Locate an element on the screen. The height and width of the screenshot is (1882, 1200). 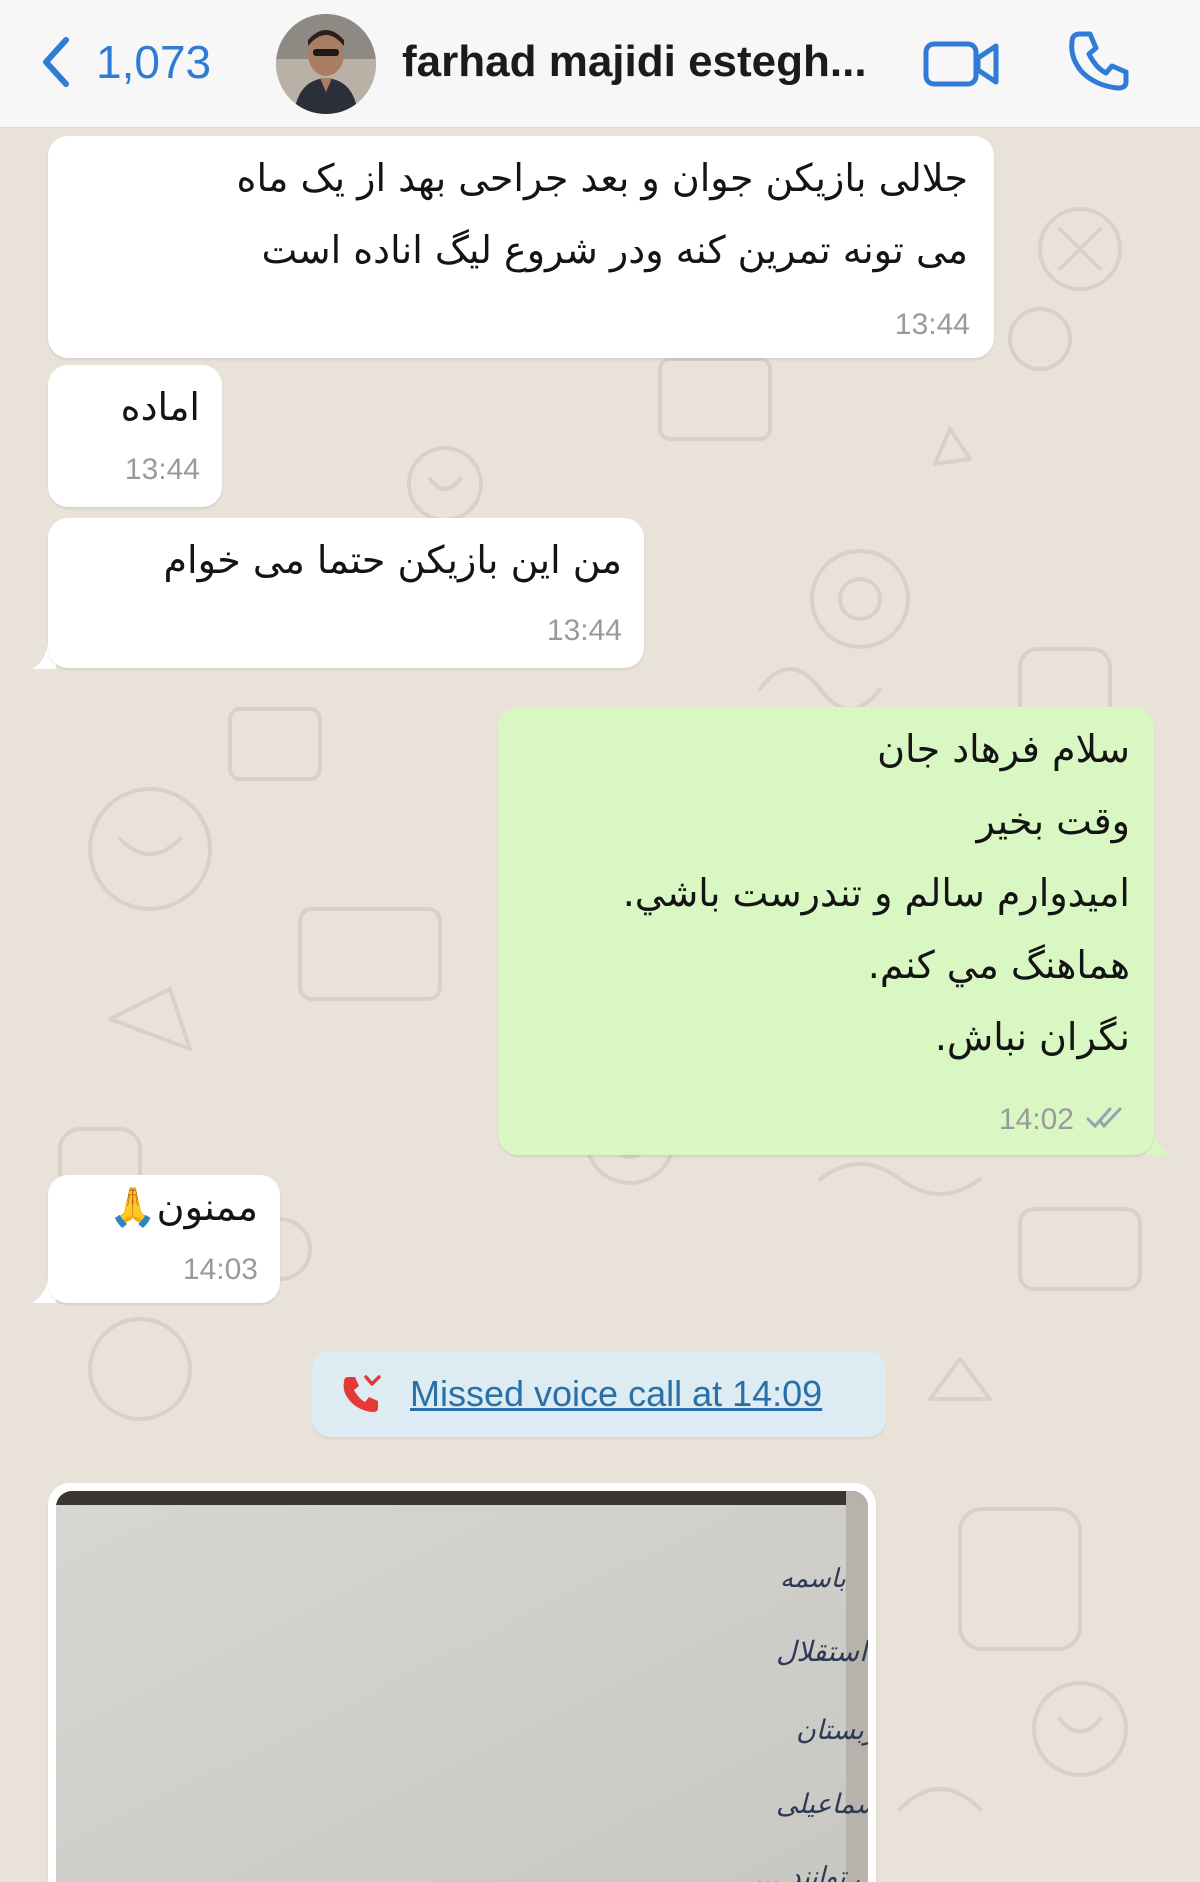
missed-call-label: Missed voice call at 14:09 is located at coordinates (616, 1394).